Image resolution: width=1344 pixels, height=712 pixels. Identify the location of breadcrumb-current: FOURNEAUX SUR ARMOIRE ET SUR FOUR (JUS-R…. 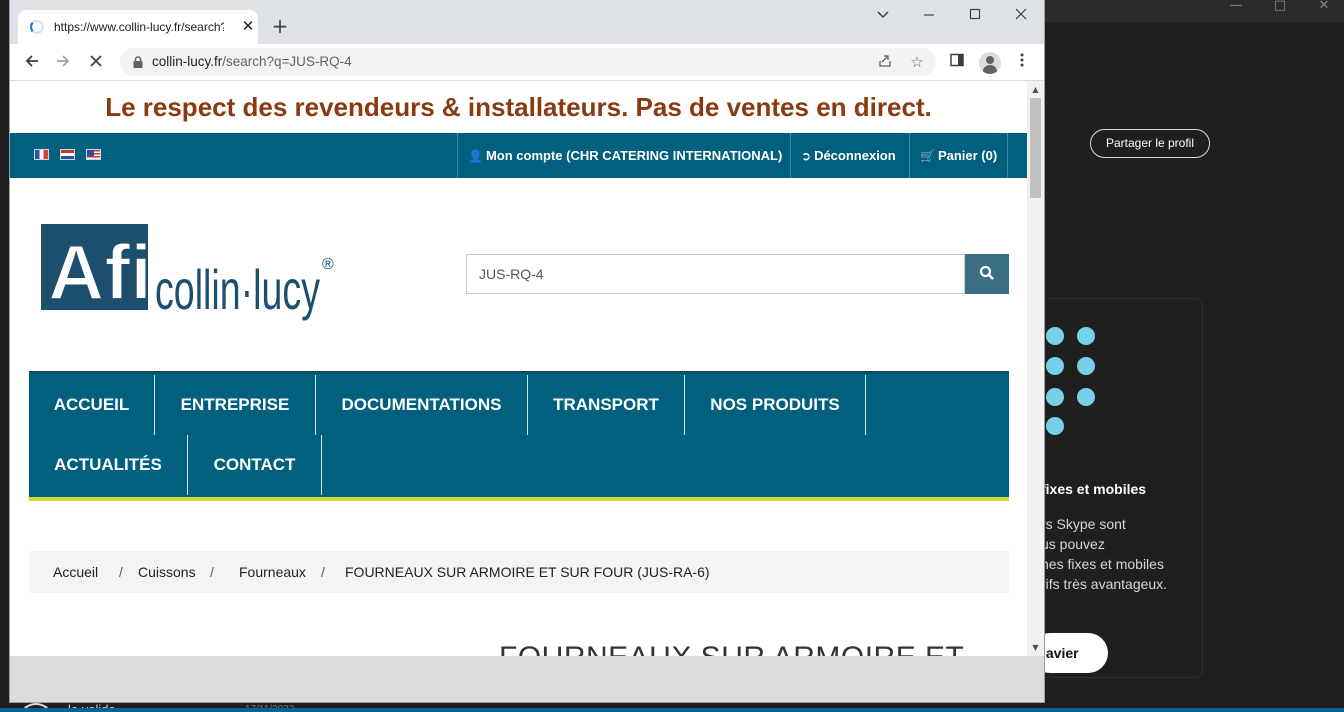
(527, 572).